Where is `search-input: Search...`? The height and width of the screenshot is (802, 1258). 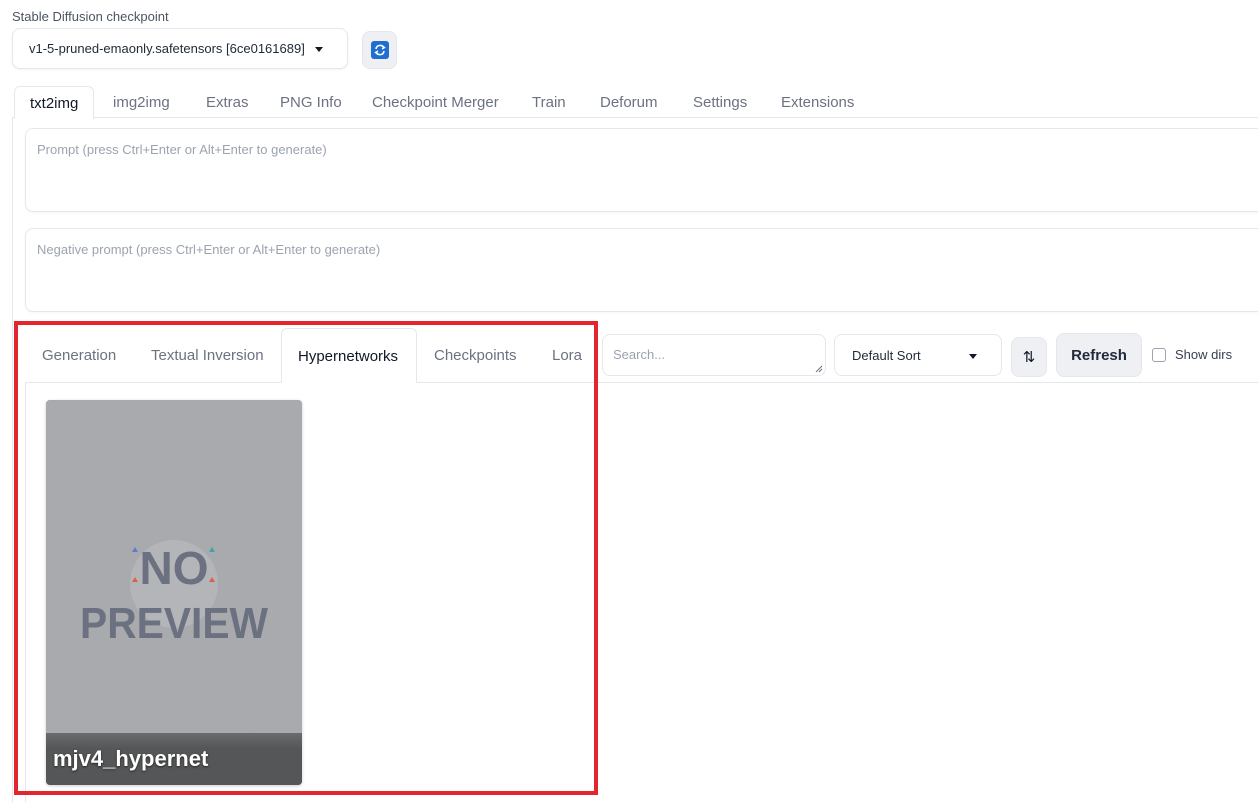 search-input: Search... is located at coordinates (714, 355).